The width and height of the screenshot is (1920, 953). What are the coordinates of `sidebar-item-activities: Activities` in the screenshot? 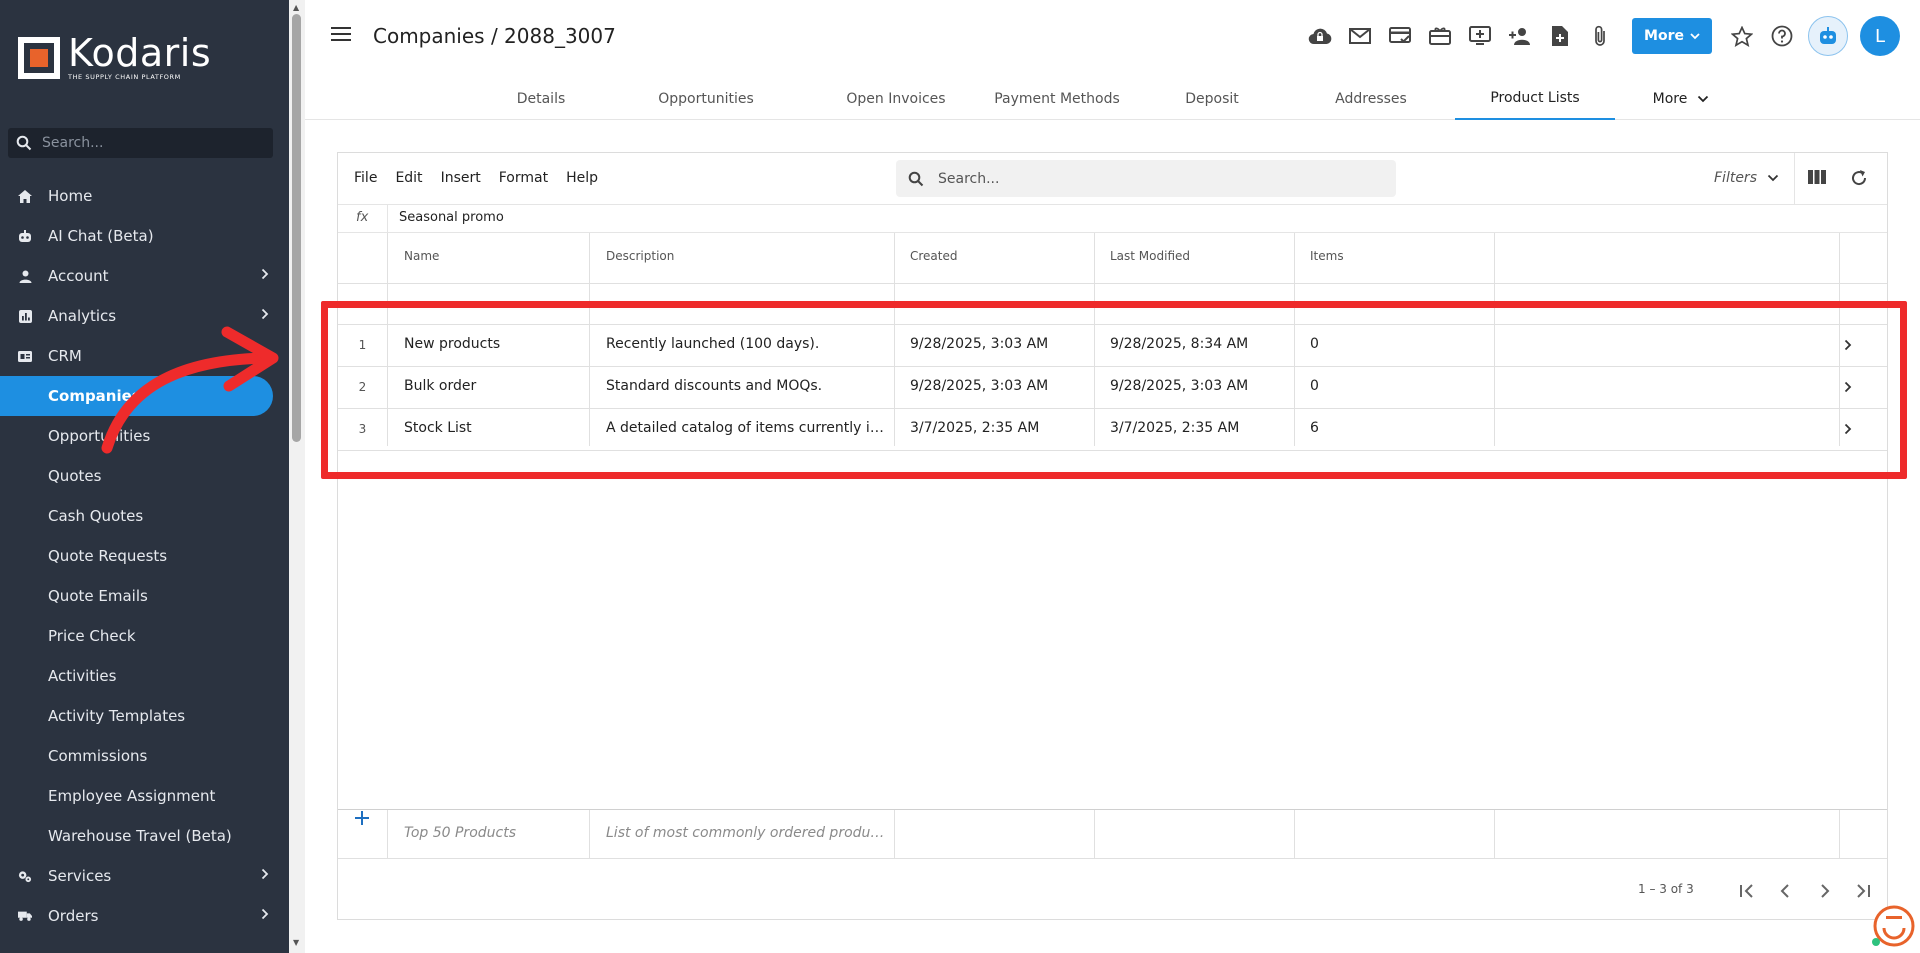 It's located at (144, 676).